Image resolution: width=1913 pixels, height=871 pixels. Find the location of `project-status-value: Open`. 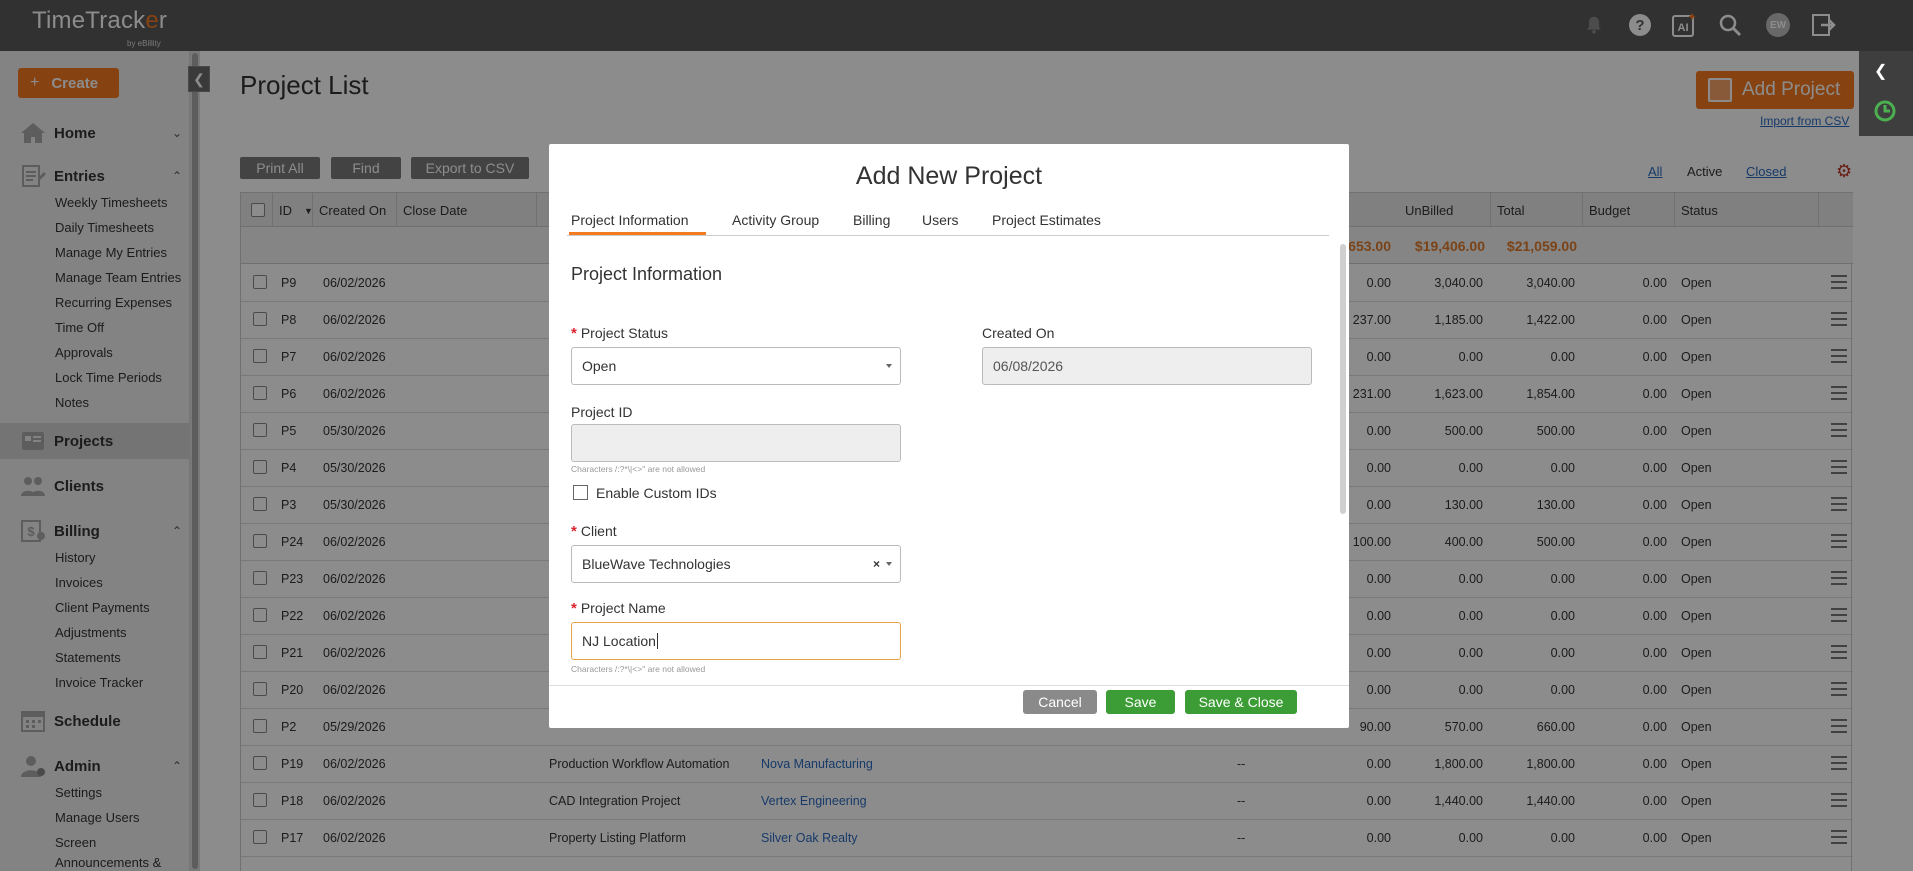

project-status-value: Open is located at coordinates (599, 366).